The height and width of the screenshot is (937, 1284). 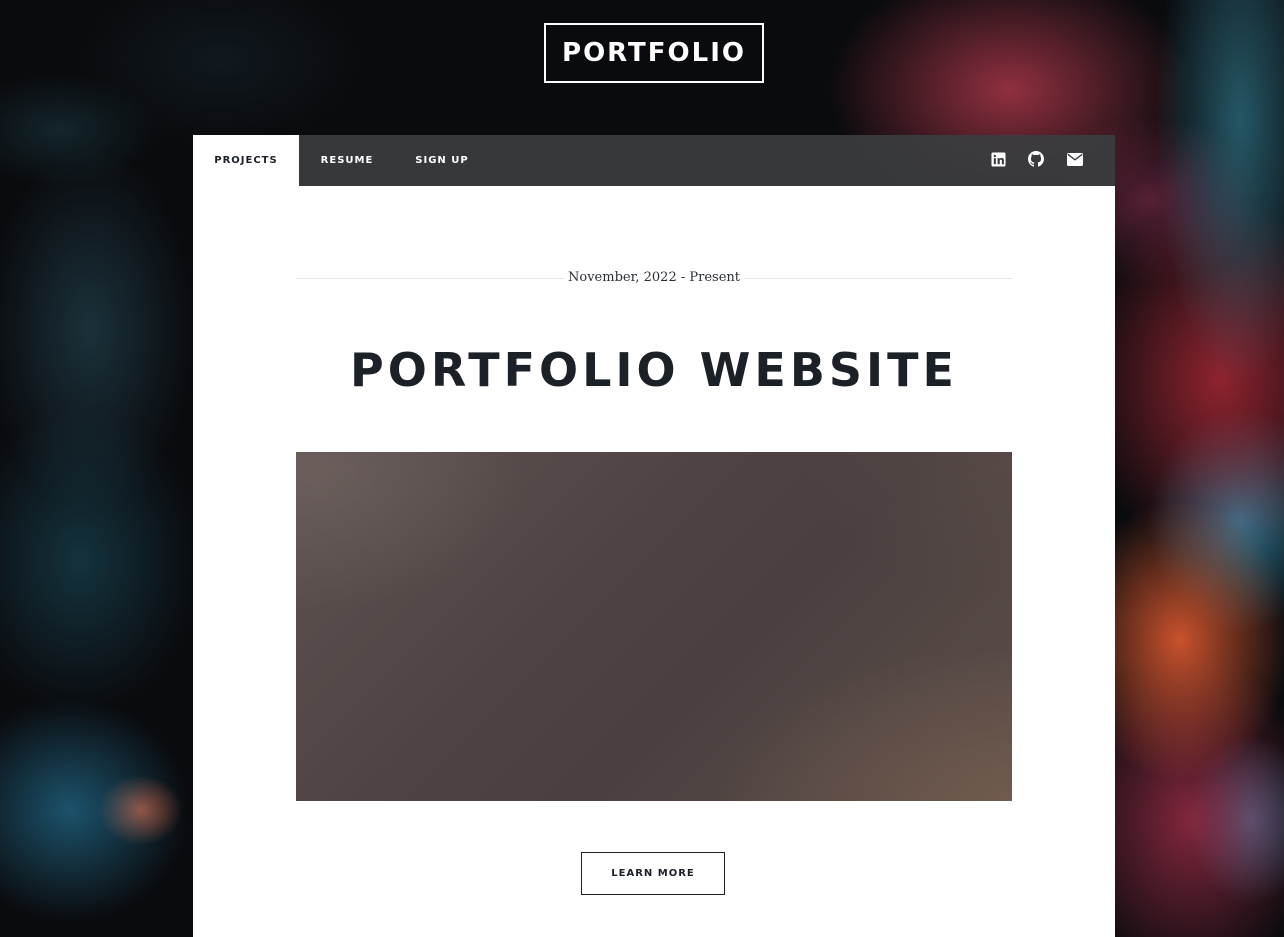 What do you see at coordinates (347, 160) in the screenshot?
I see `nav-link-resume: RESUME` at bounding box center [347, 160].